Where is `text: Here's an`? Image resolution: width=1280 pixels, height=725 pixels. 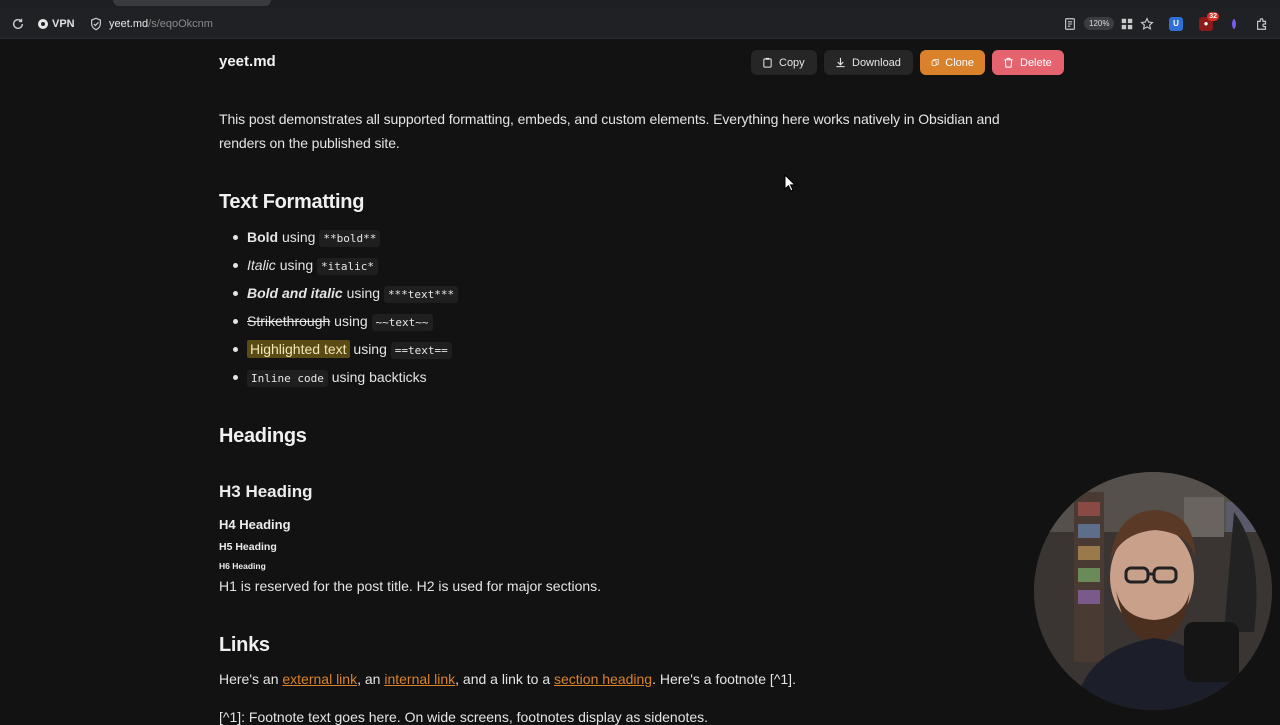 text: Here's an is located at coordinates (249, 679).